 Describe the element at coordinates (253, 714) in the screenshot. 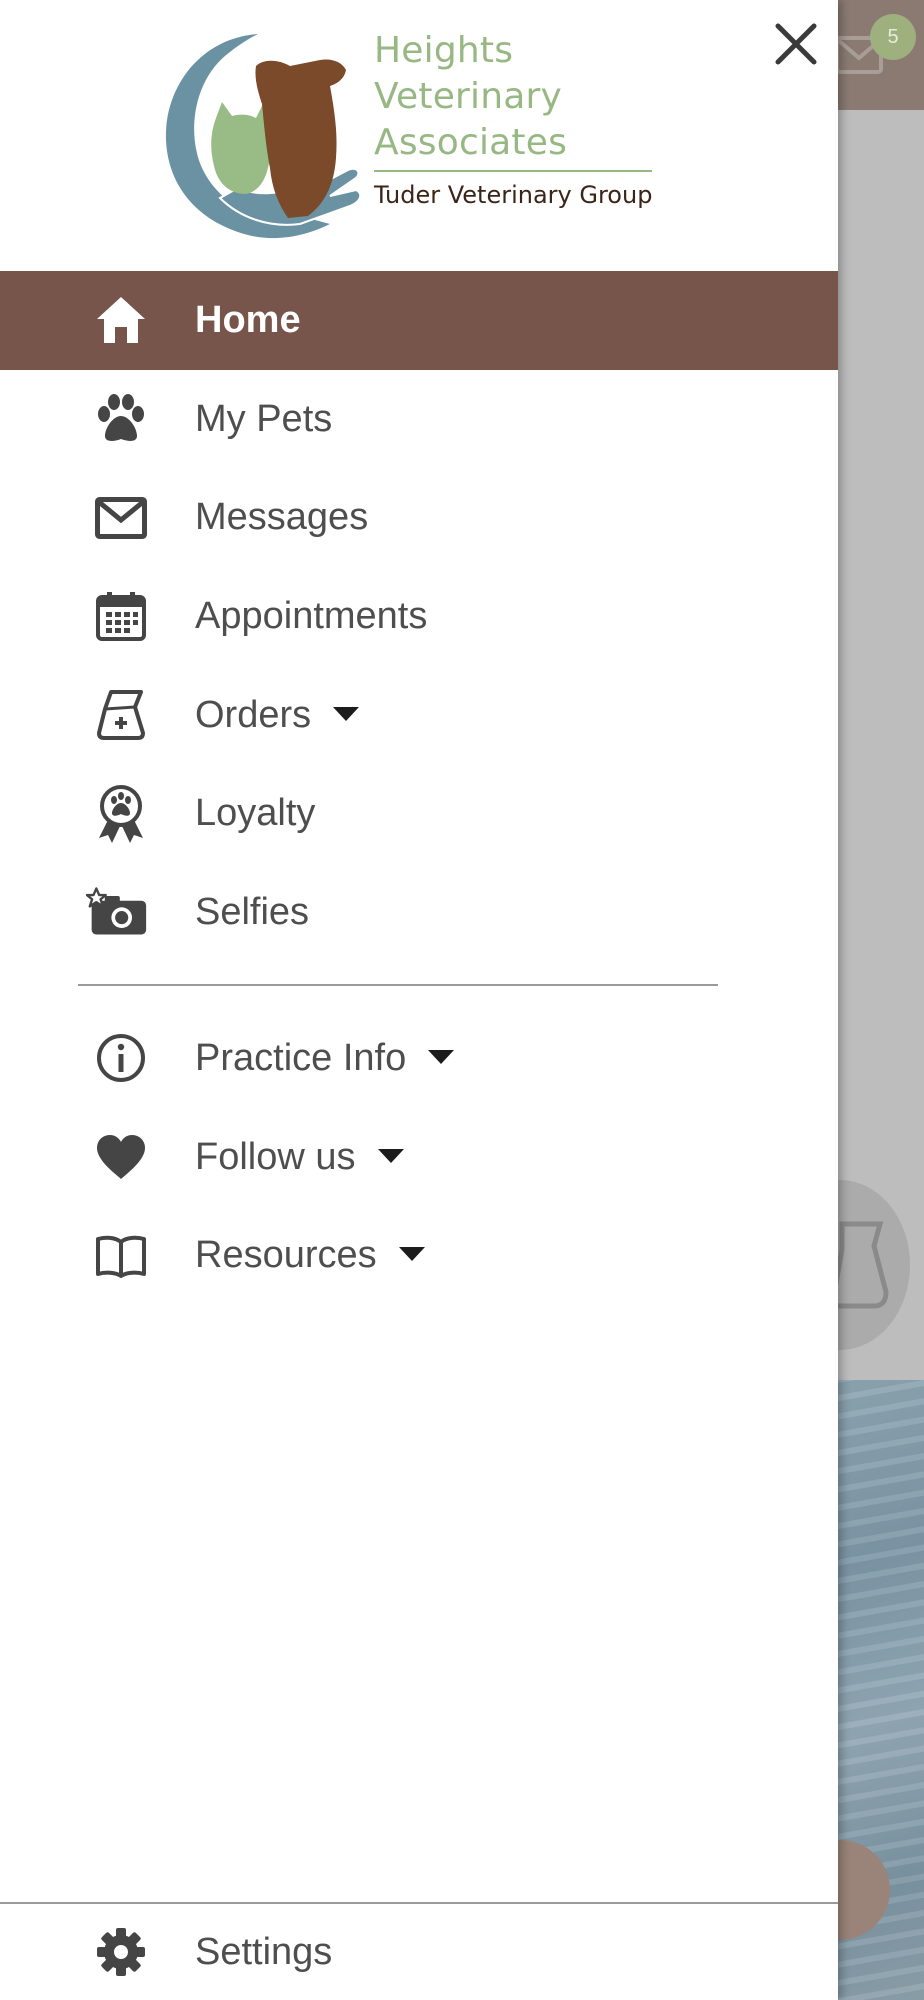

I see `menu-item-label-text: Orders` at that location.